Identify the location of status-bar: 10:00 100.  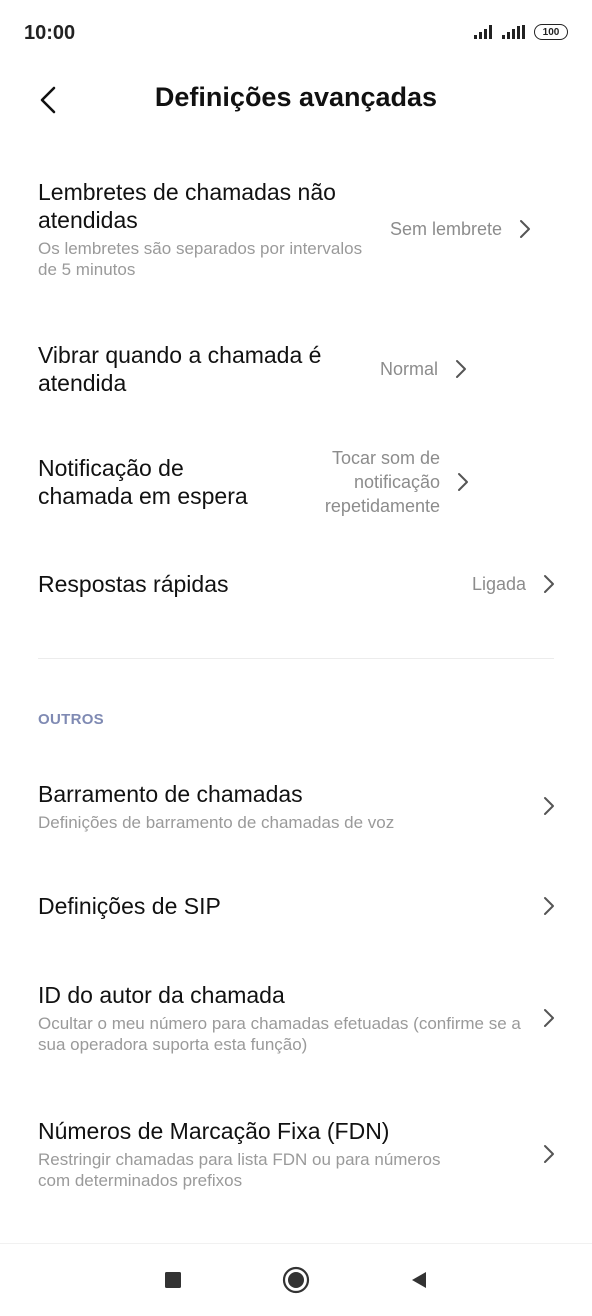
(296, 36).